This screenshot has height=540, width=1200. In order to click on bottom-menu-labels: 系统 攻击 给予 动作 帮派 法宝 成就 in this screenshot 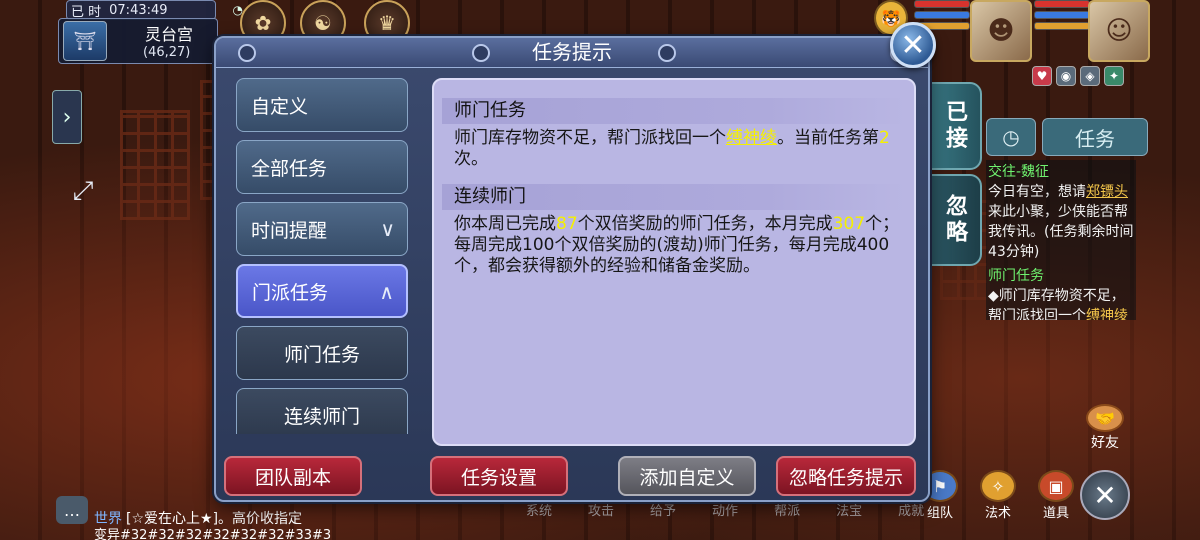, I will do `click(725, 509)`.